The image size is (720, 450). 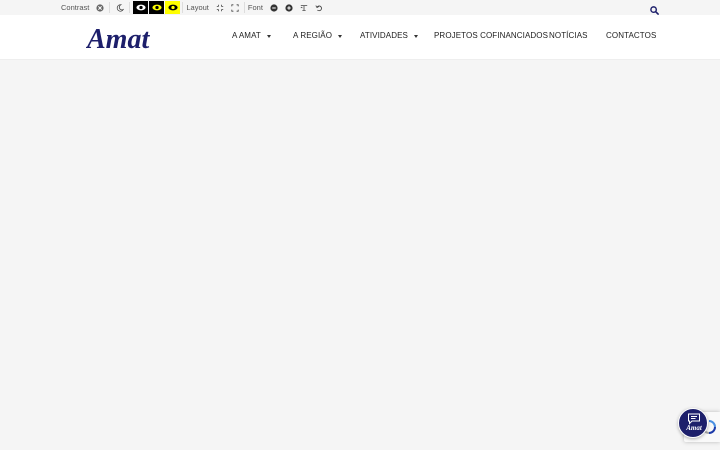 I want to click on nav-label: NOTÍCIAS, so click(x=568, y=35).